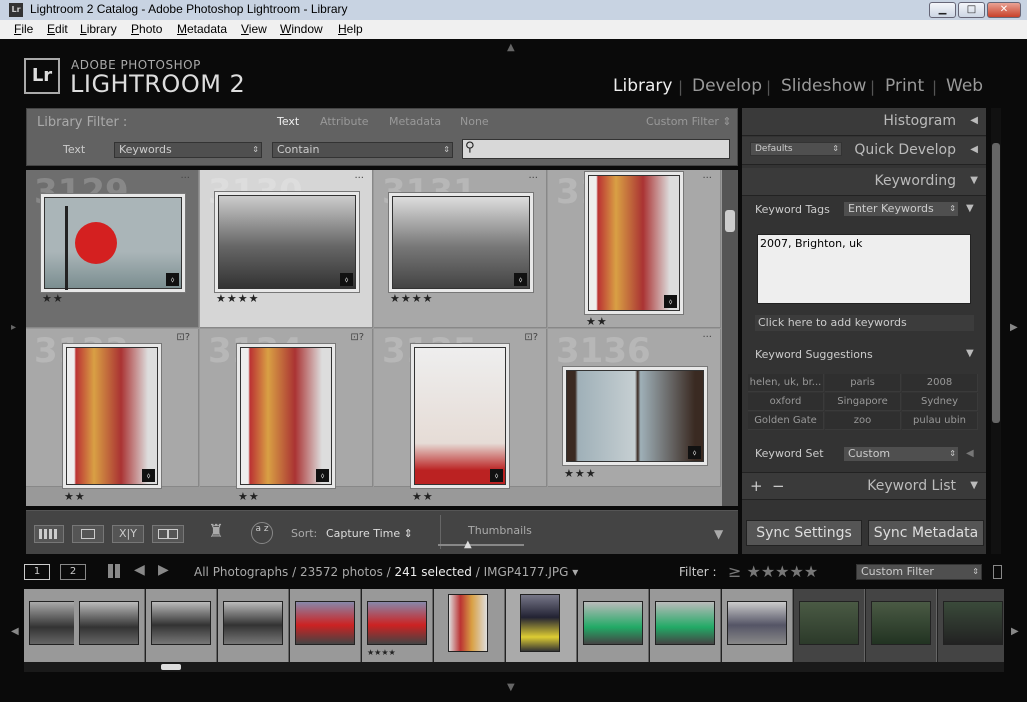 The image size is (1027, 702). Describe the element at coordinates (971, 10) in the screenshot. I see `maximize-button: □` at that location.